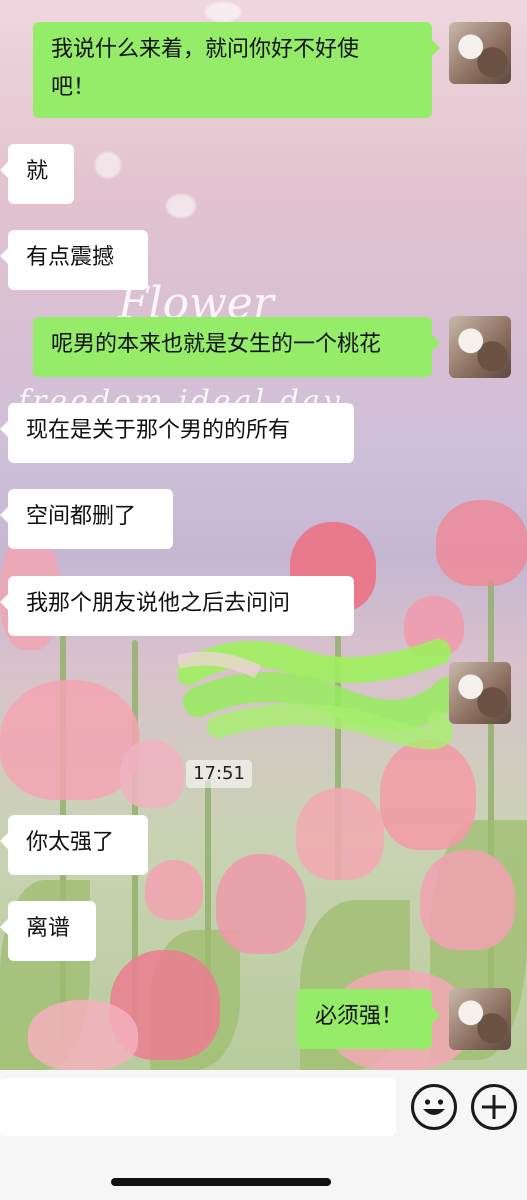 This screenshot has width=527, height=1200. What do you see at coordinates (86, 519) in the screenshot?
I see `received-message-bubble: 空间都删了` at bounding box center [86, 519].